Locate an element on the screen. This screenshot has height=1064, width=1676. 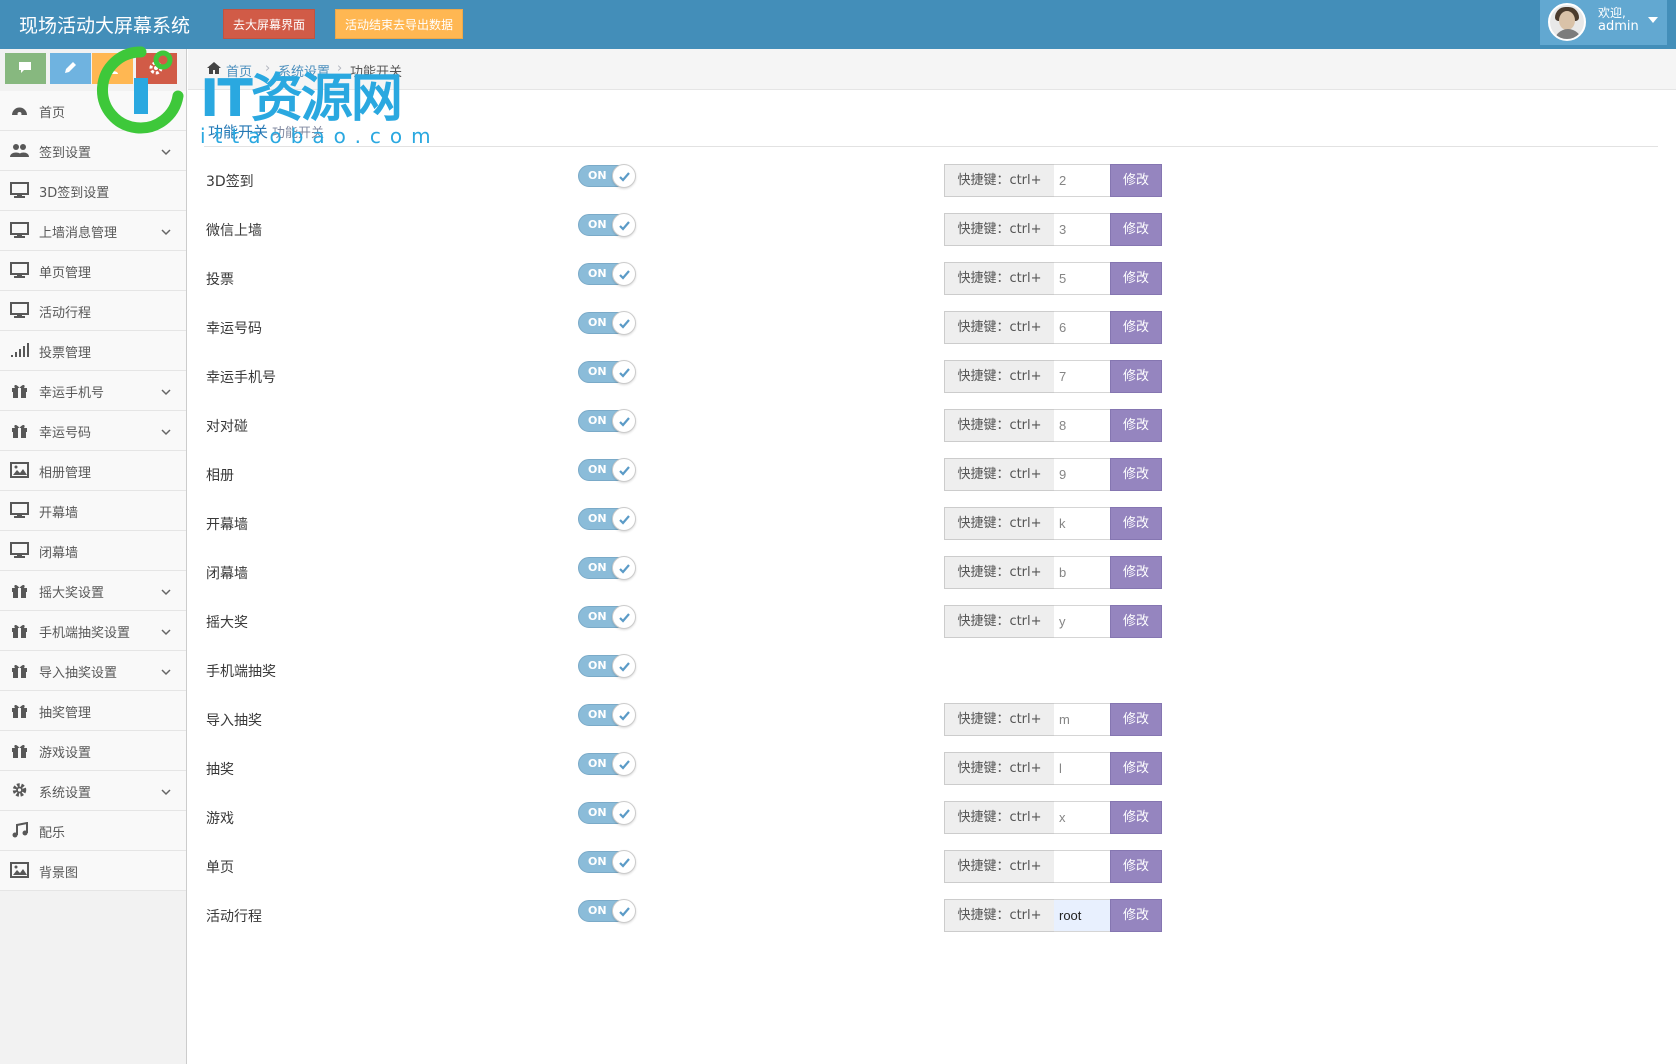
breadcrumb-section-link: 系统设置 is located at coordinates (304, 70).